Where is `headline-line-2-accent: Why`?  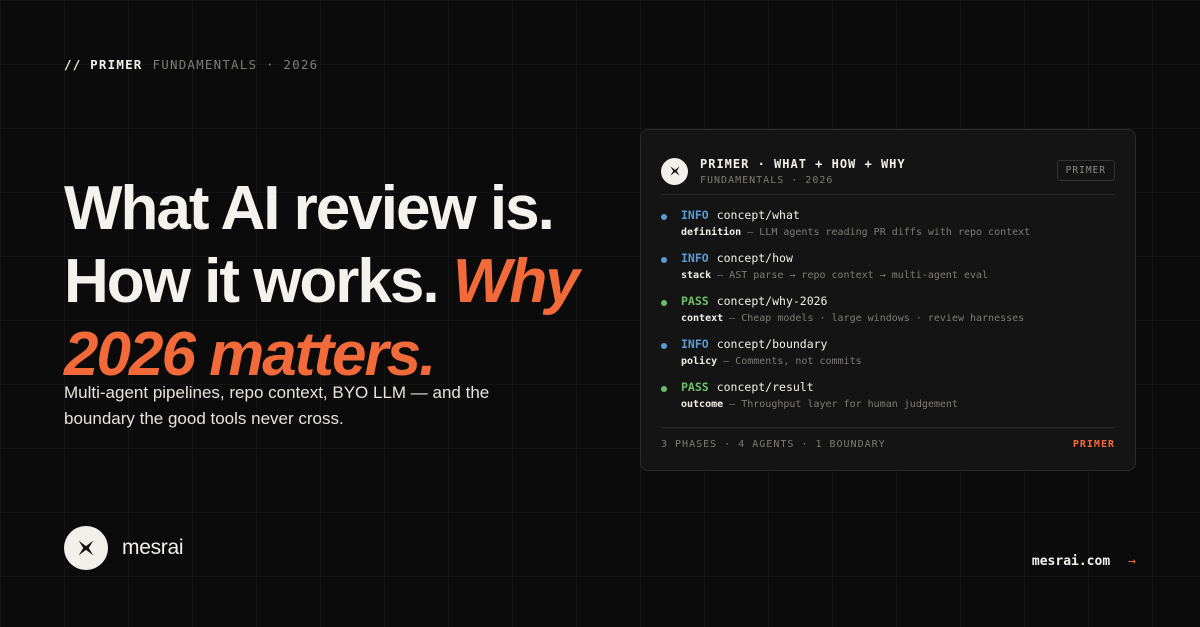
headline-line-2-accent: Why is located at coordinates (516, 281).